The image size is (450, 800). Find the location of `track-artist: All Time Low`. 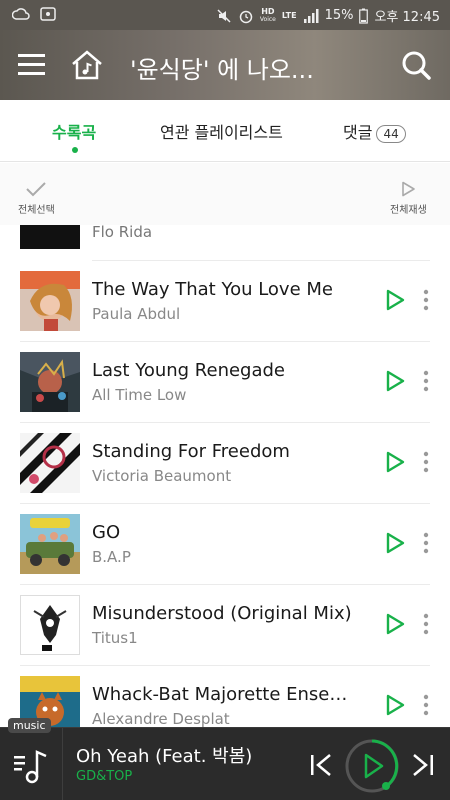

track-artist: All Time Low is located at coordinates (139, 395).